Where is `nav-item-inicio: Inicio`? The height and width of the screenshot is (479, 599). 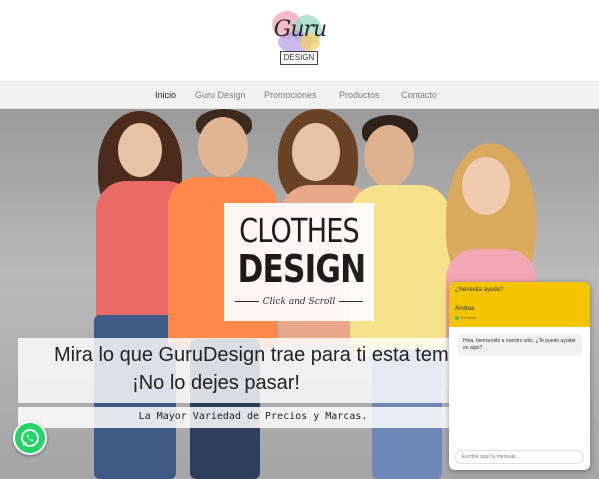 nav-item-inicio: Inicio is located at coordinates (165, 95).